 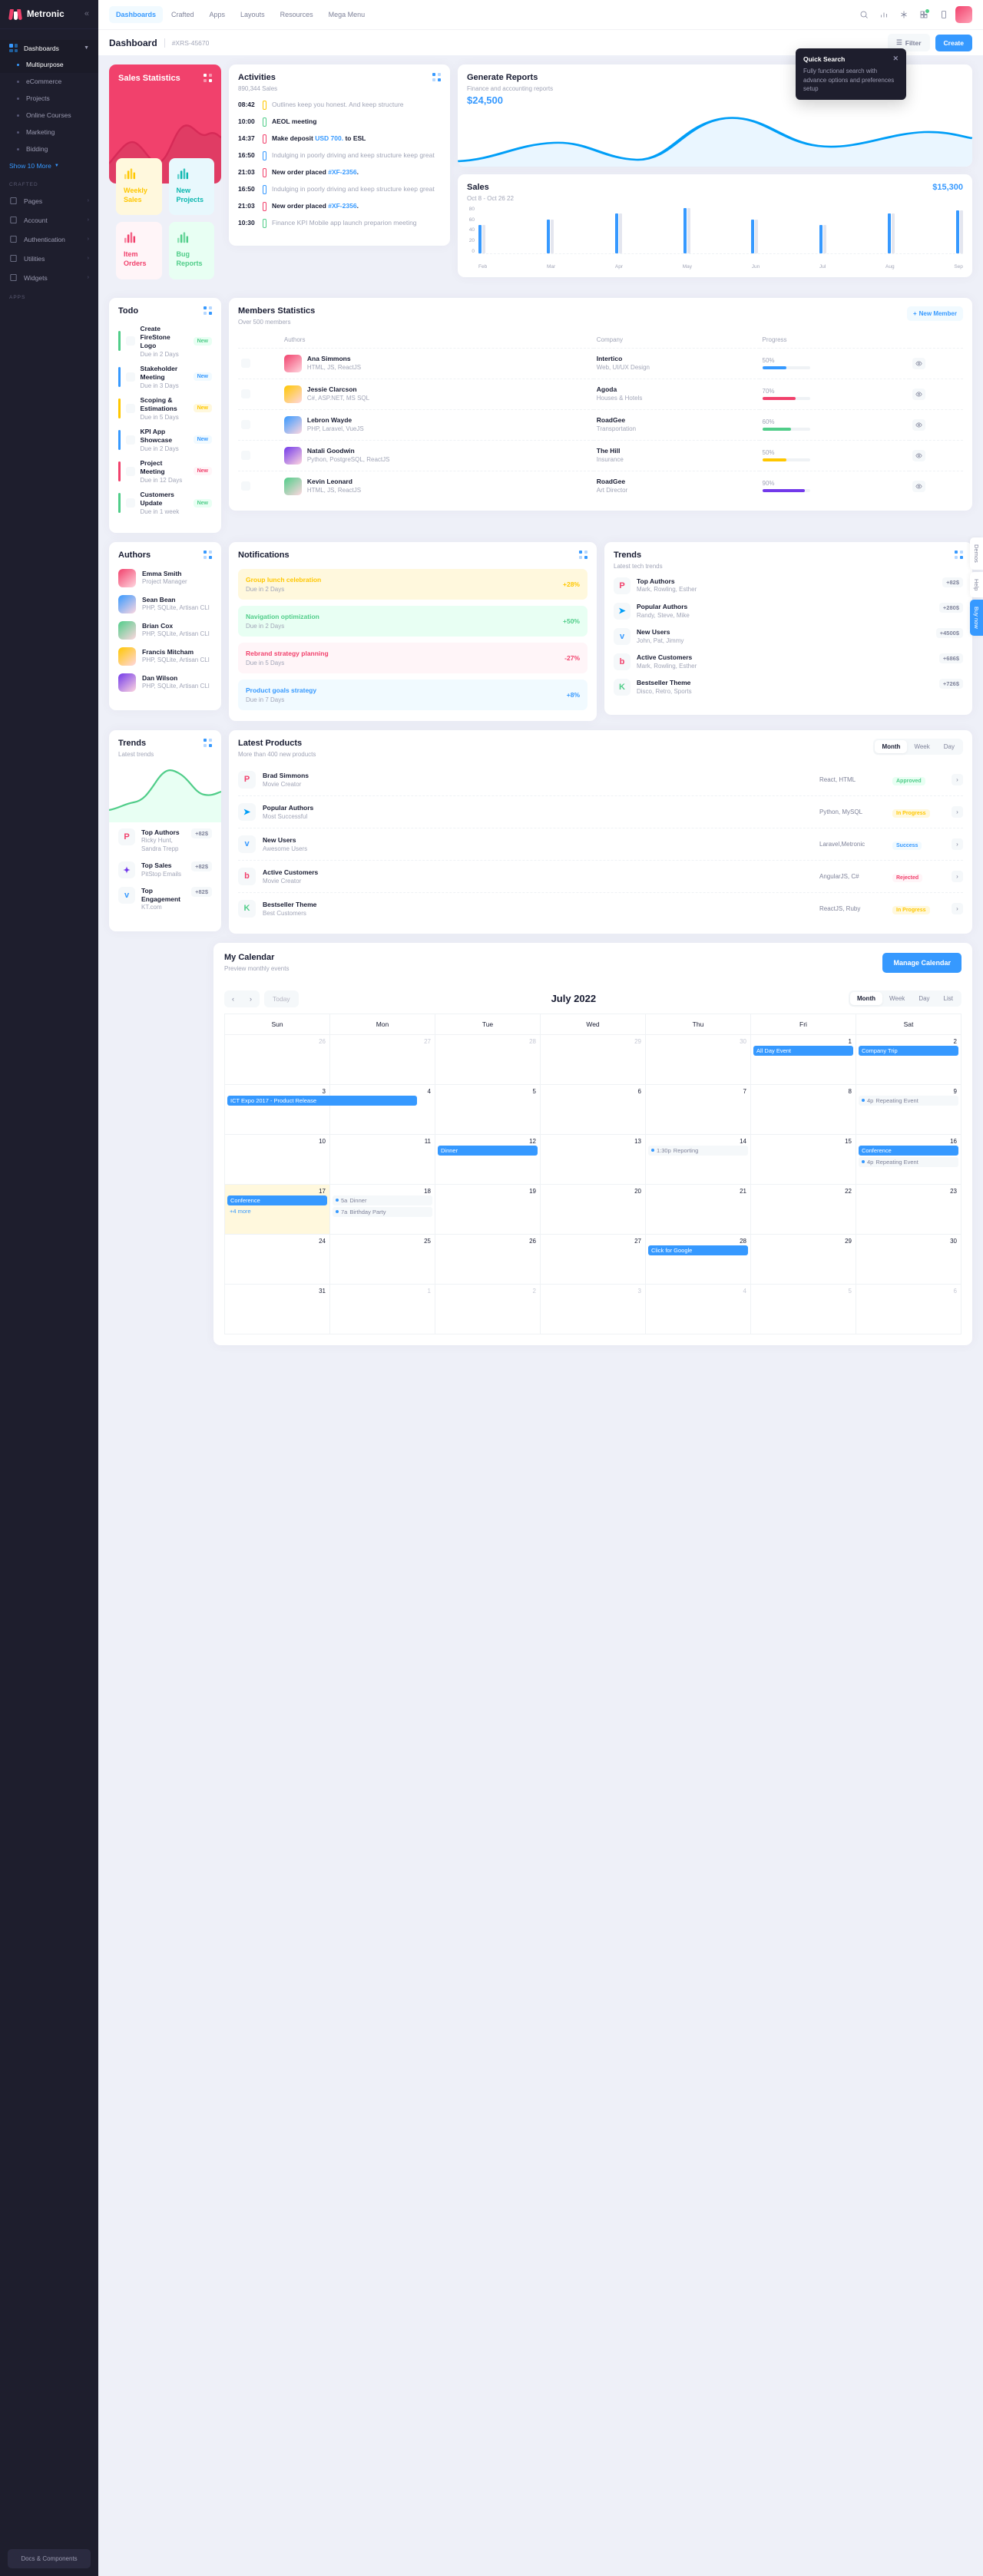 I want to click on activity-link: #XF-2356, so click(x=342, y=172).